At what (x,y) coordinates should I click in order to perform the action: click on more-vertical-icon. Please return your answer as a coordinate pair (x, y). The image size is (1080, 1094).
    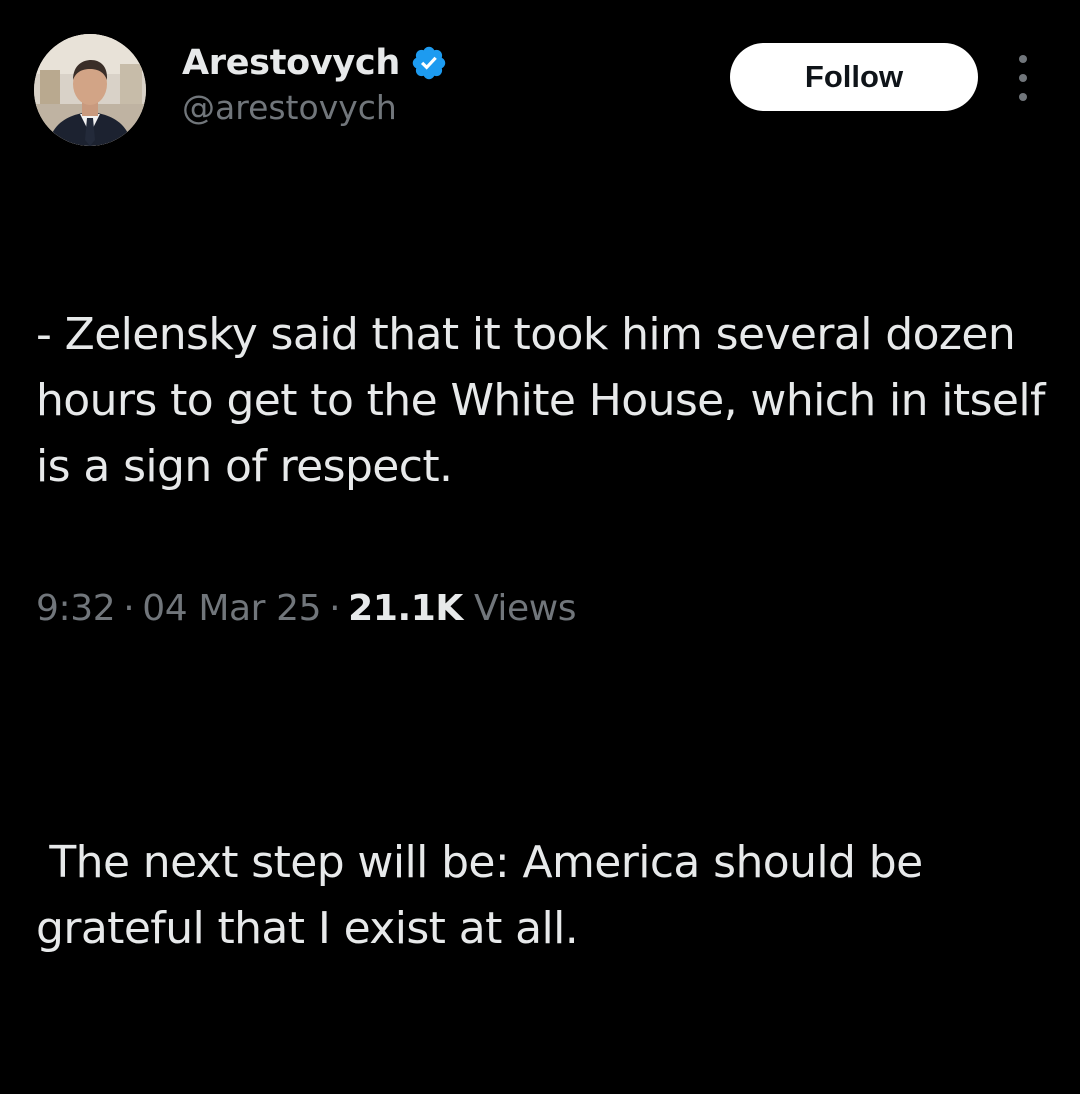
    Looking at the image, I should click on (1023, 78).